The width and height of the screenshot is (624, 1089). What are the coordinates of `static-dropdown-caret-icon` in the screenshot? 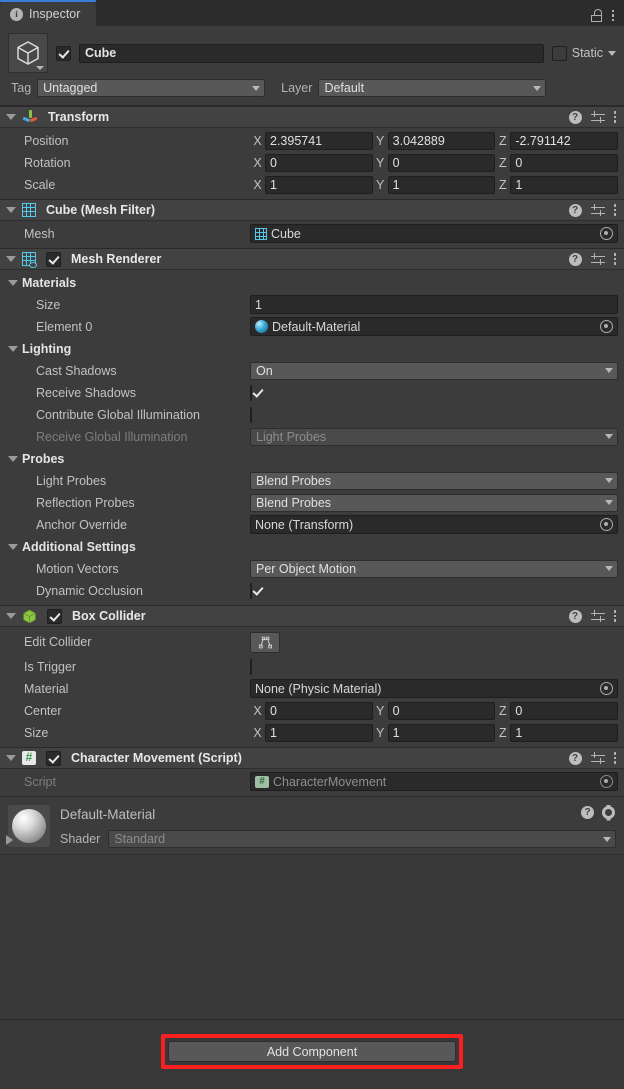 It's located at (612, 53).